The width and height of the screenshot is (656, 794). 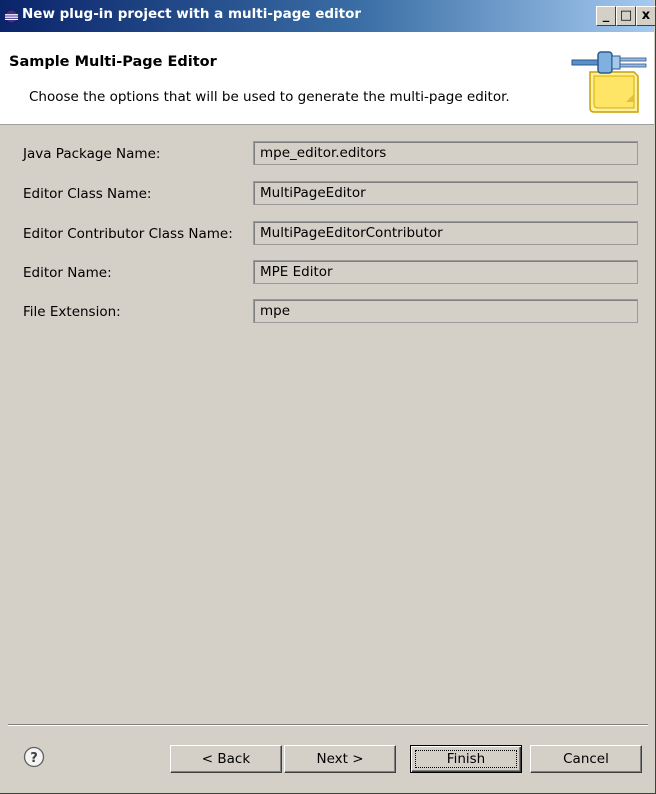 I want to click on minimize-button: _, so click(x=606, y=16).